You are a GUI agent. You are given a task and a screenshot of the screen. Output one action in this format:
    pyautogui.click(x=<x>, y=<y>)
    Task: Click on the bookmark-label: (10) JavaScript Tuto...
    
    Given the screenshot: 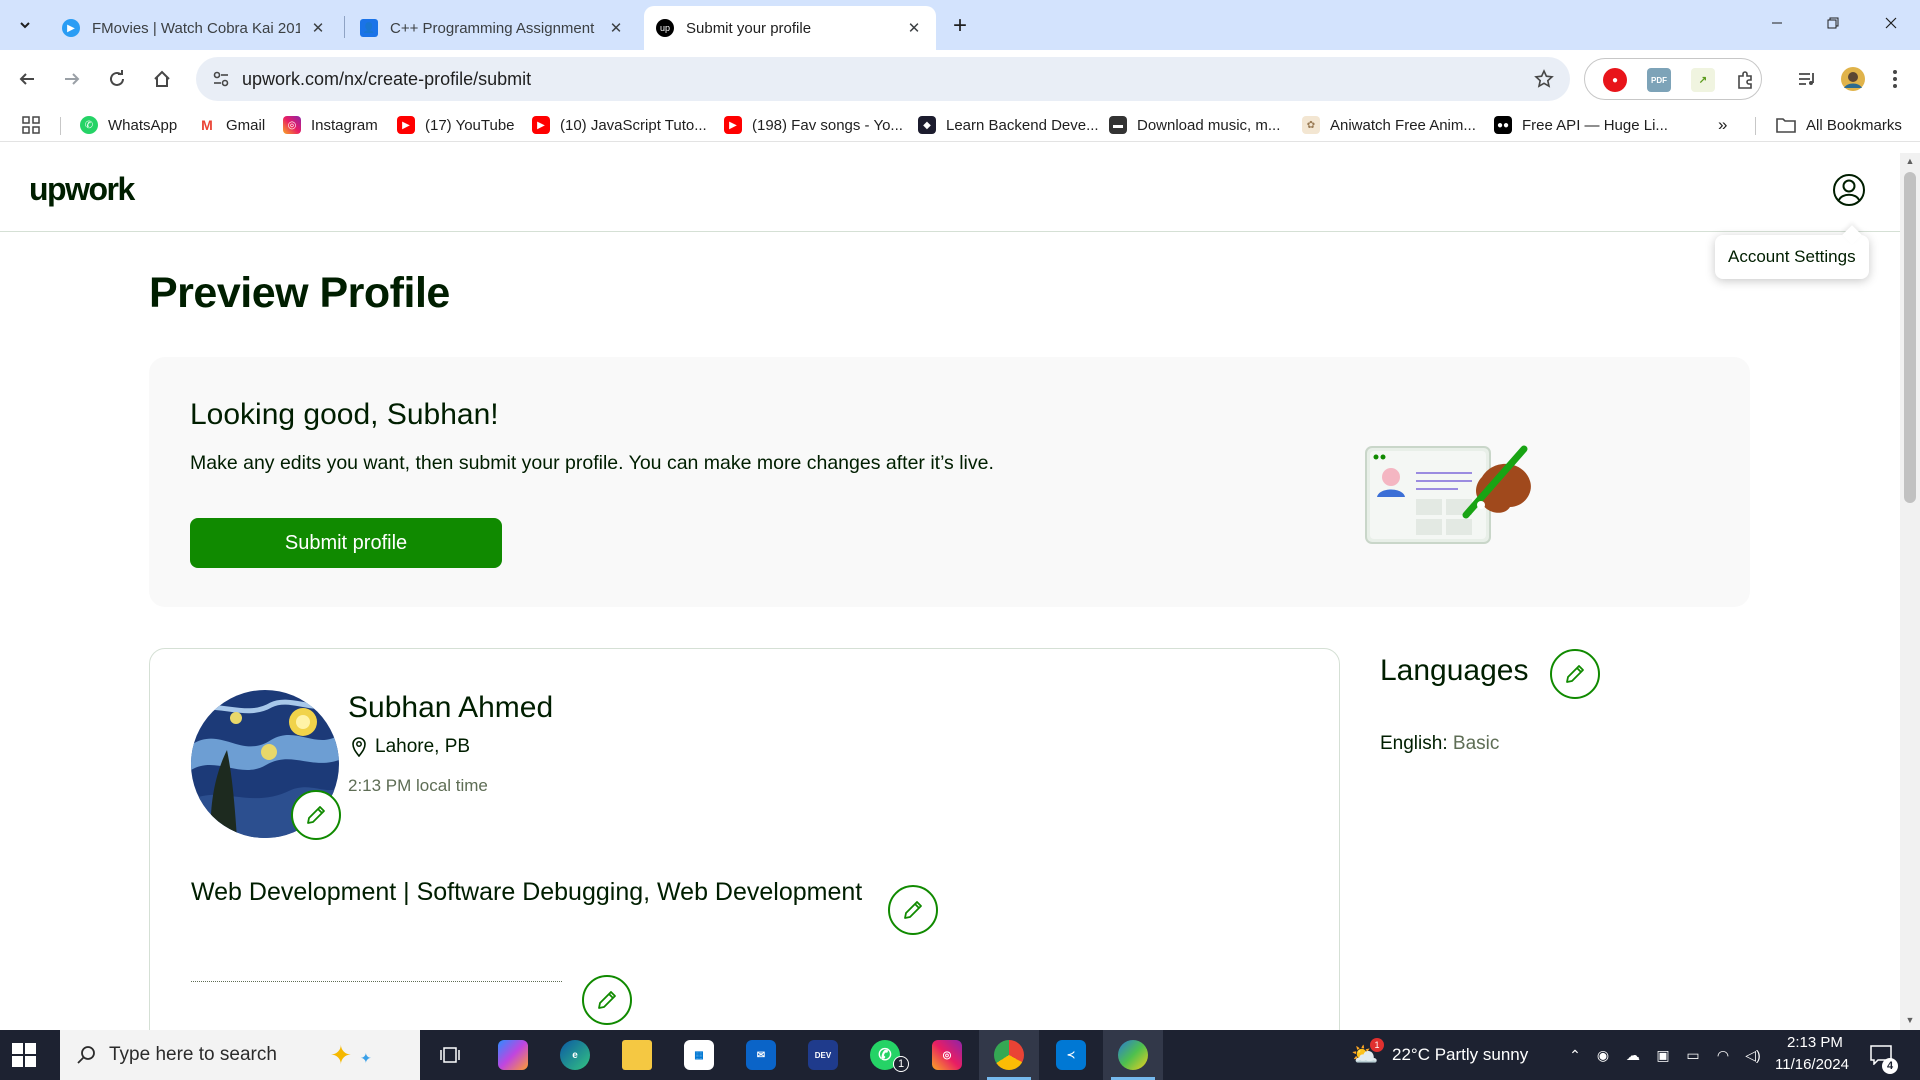 What is the action you would take?
    pyautogui.click(x=633, y=125)
    